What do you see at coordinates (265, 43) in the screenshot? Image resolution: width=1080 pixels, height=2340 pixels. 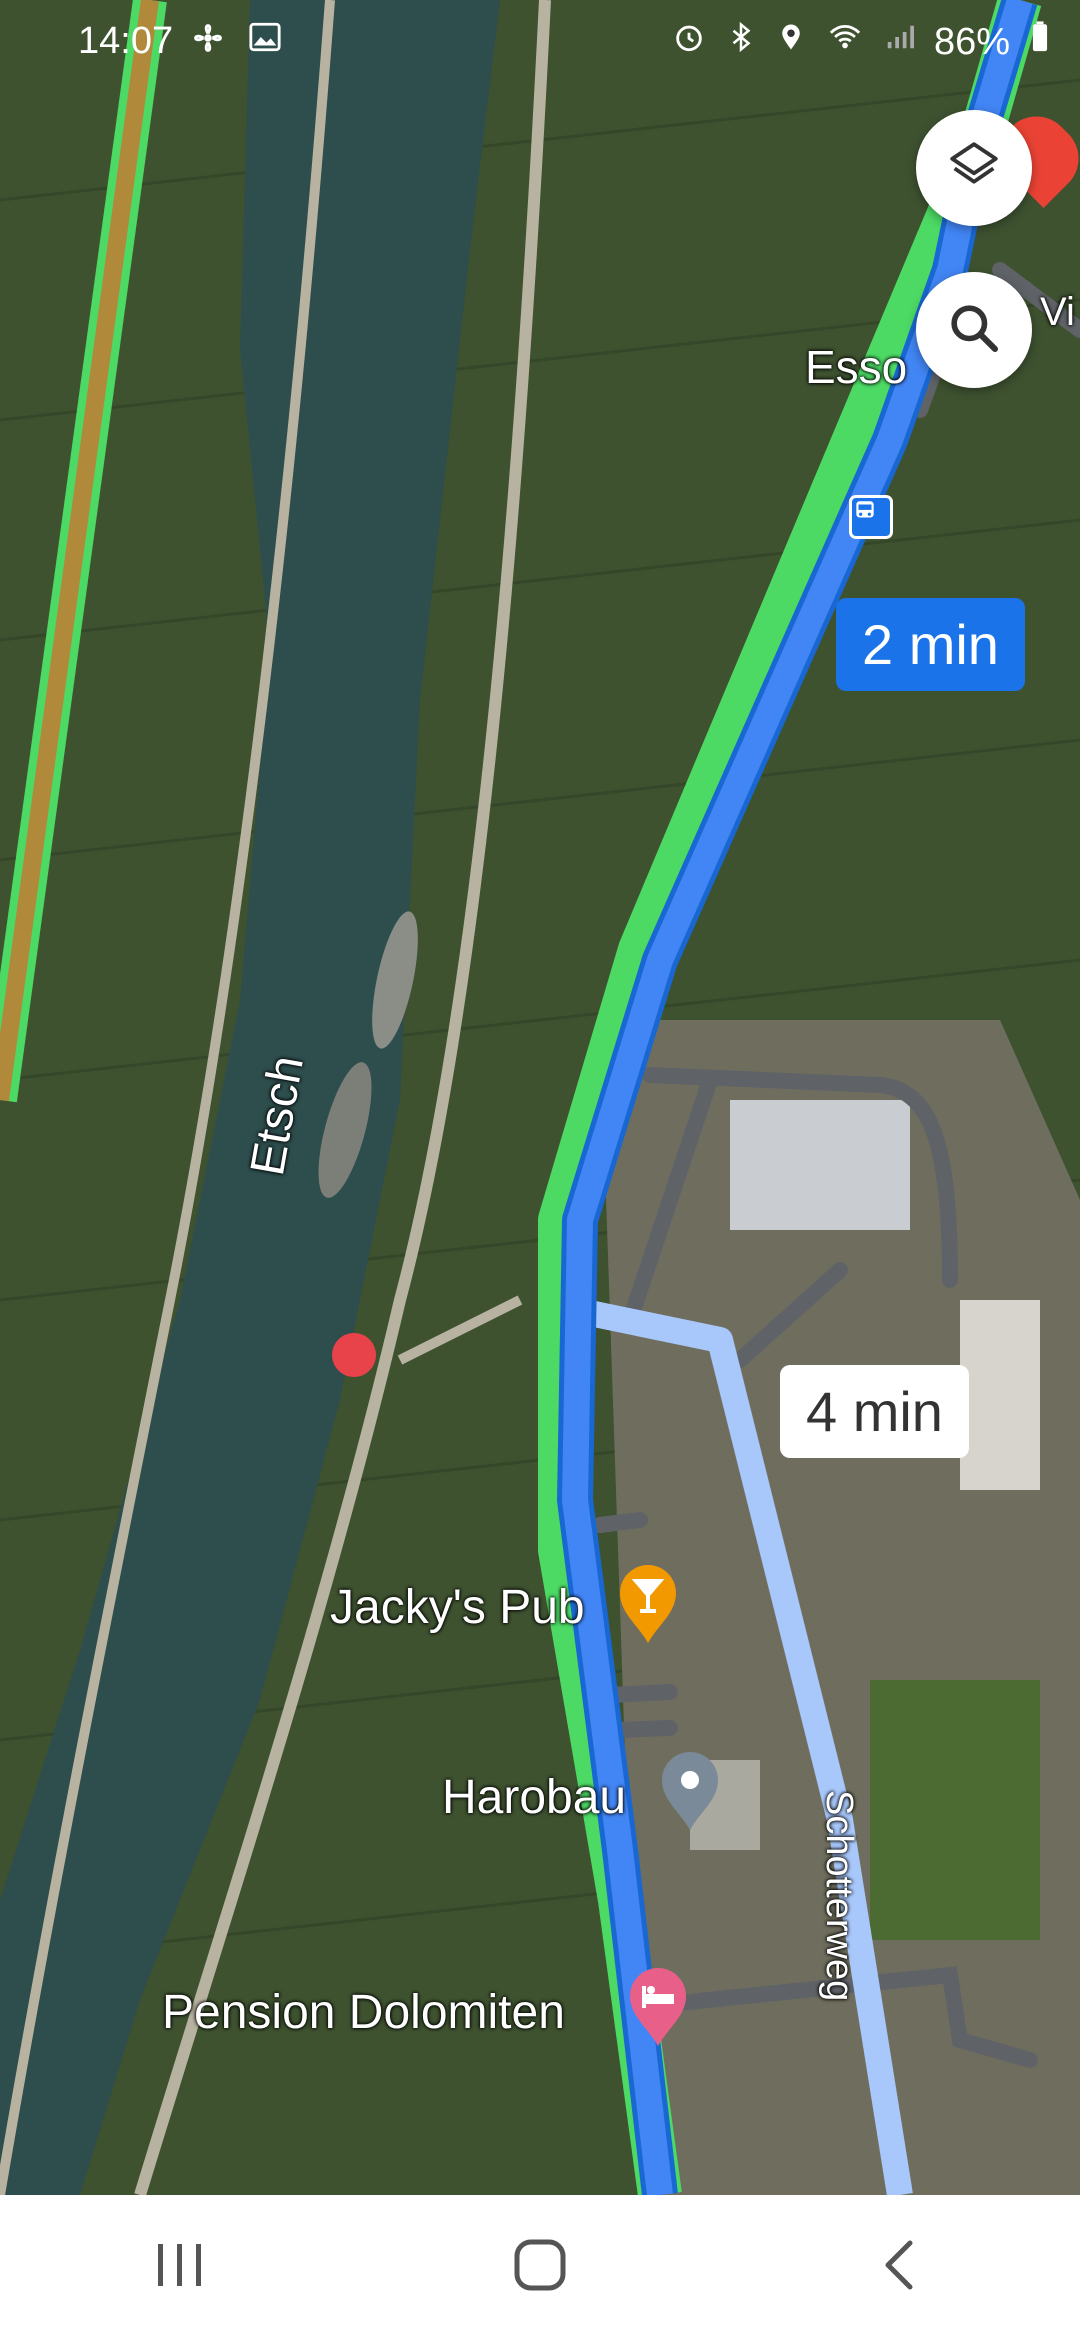 I see `image-icon` at bounding box center [265, 43].